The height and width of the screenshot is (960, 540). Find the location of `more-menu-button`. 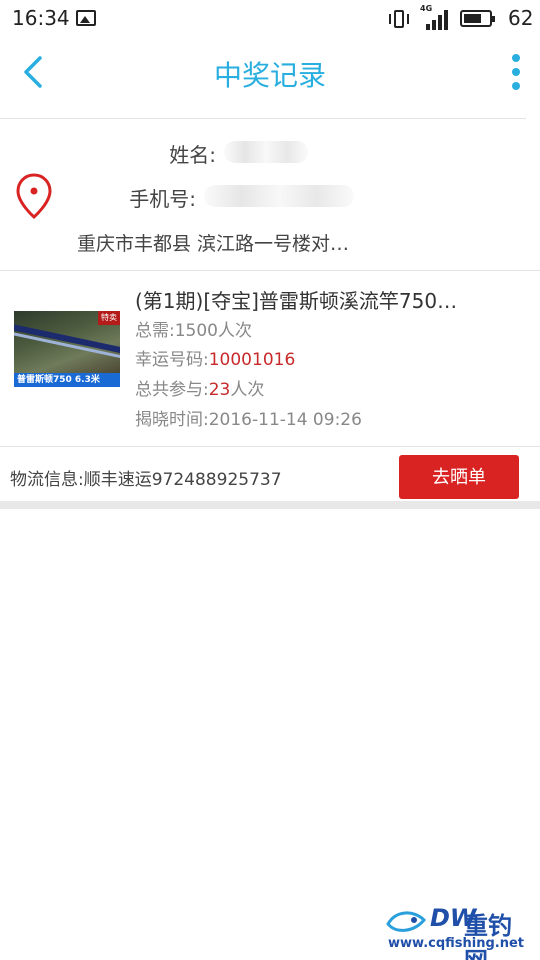

more-menu-button is located at coordinates (516, 72).